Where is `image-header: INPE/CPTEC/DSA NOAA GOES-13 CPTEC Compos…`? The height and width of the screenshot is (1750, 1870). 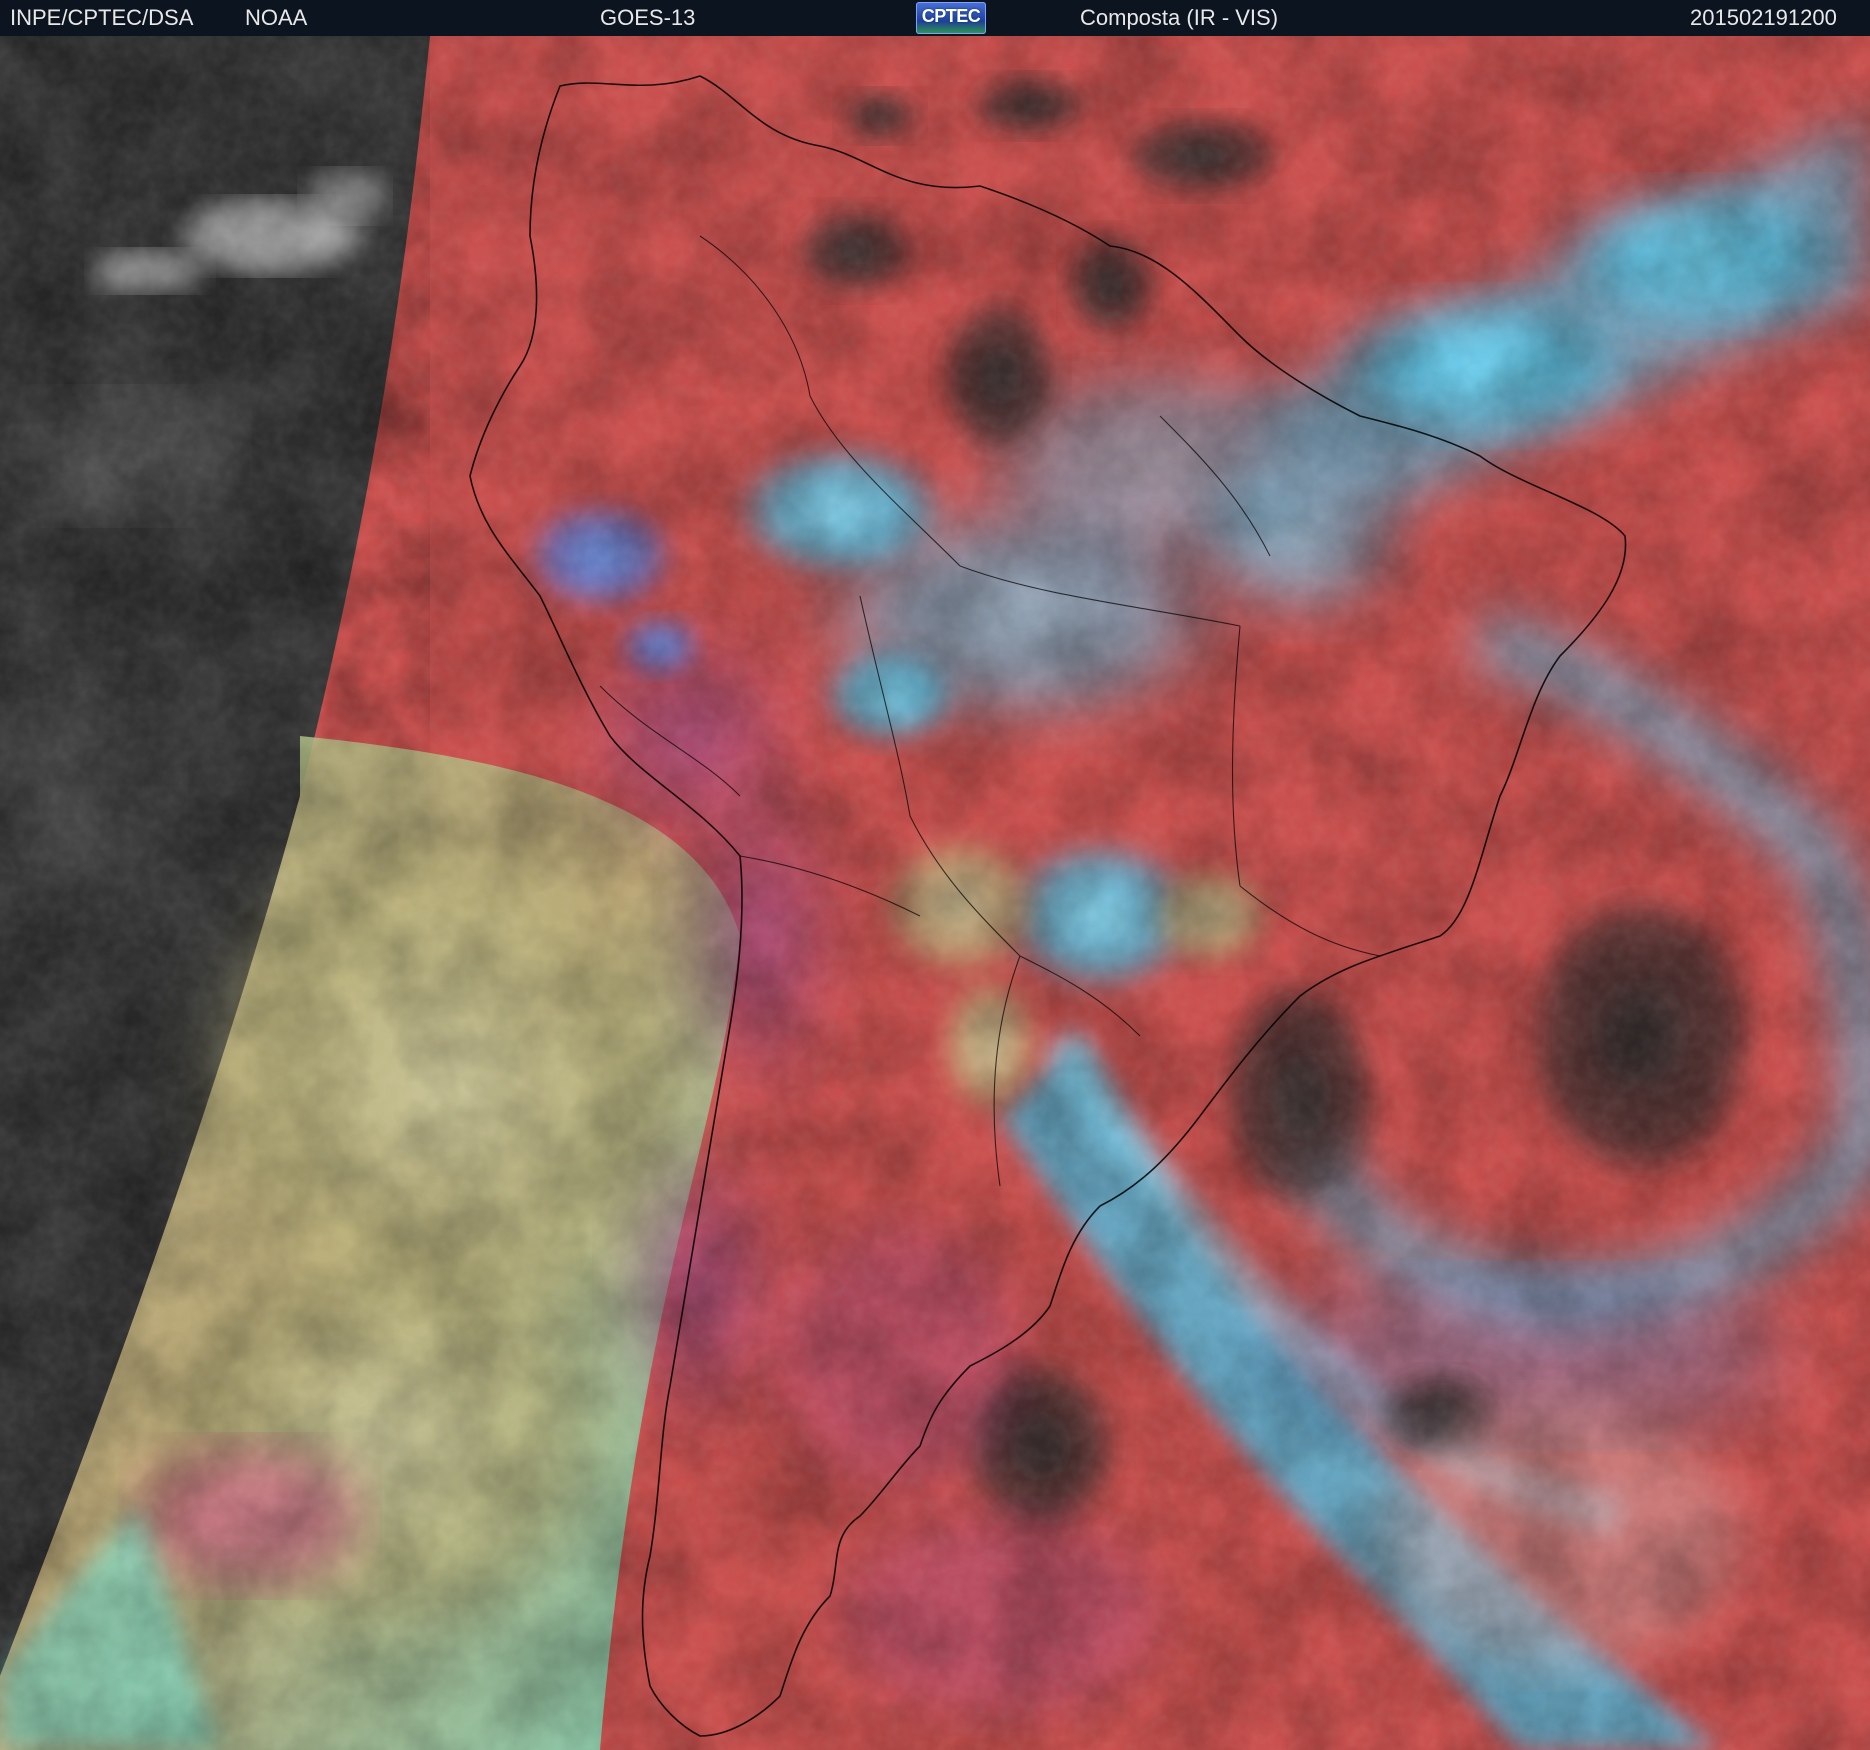 image-header: INPE/CPTEC/DSA NOAA GOES-13 CPTEC Compos… is located at coordinates (935, 18).